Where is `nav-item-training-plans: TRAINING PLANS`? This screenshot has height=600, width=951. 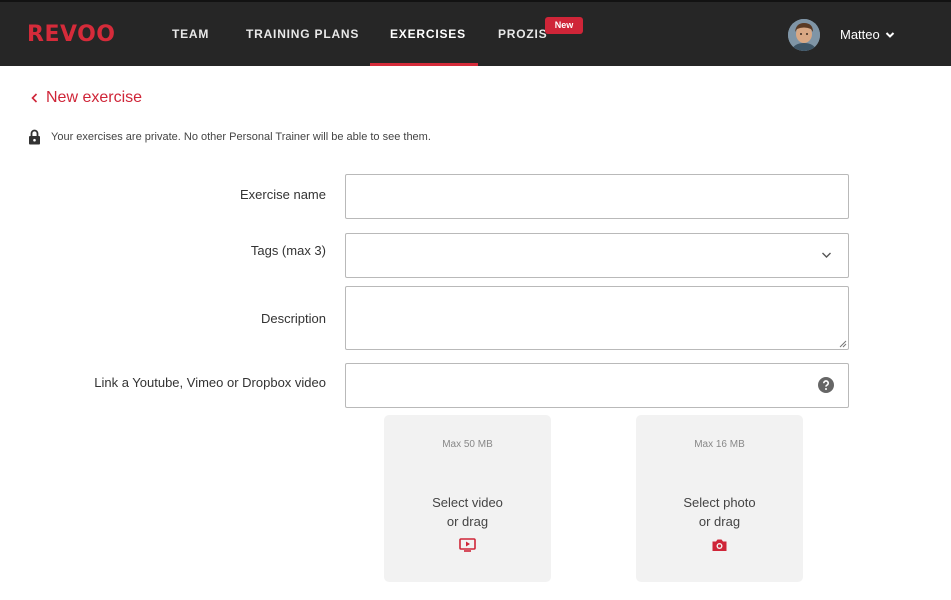 nav-item-training-plans: TRAINING PLANS is located at coordinates (302, 34).